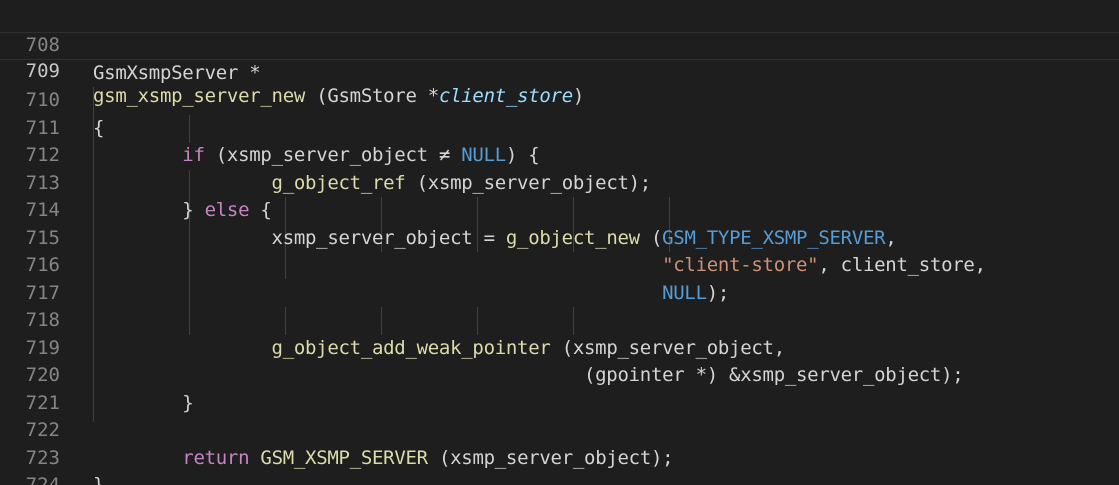 This screenshot has height=485, width=1119. What do you see at coordinates (559, 388) in the screenshot?
I see `code-line: 721` at bounding box center [559, 388].